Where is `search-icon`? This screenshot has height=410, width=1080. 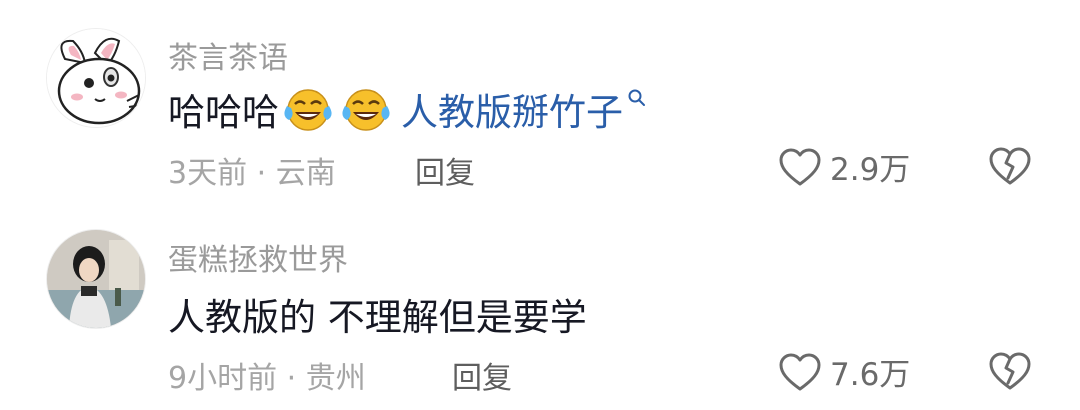 search-icon is located at coordinates (637, 98).